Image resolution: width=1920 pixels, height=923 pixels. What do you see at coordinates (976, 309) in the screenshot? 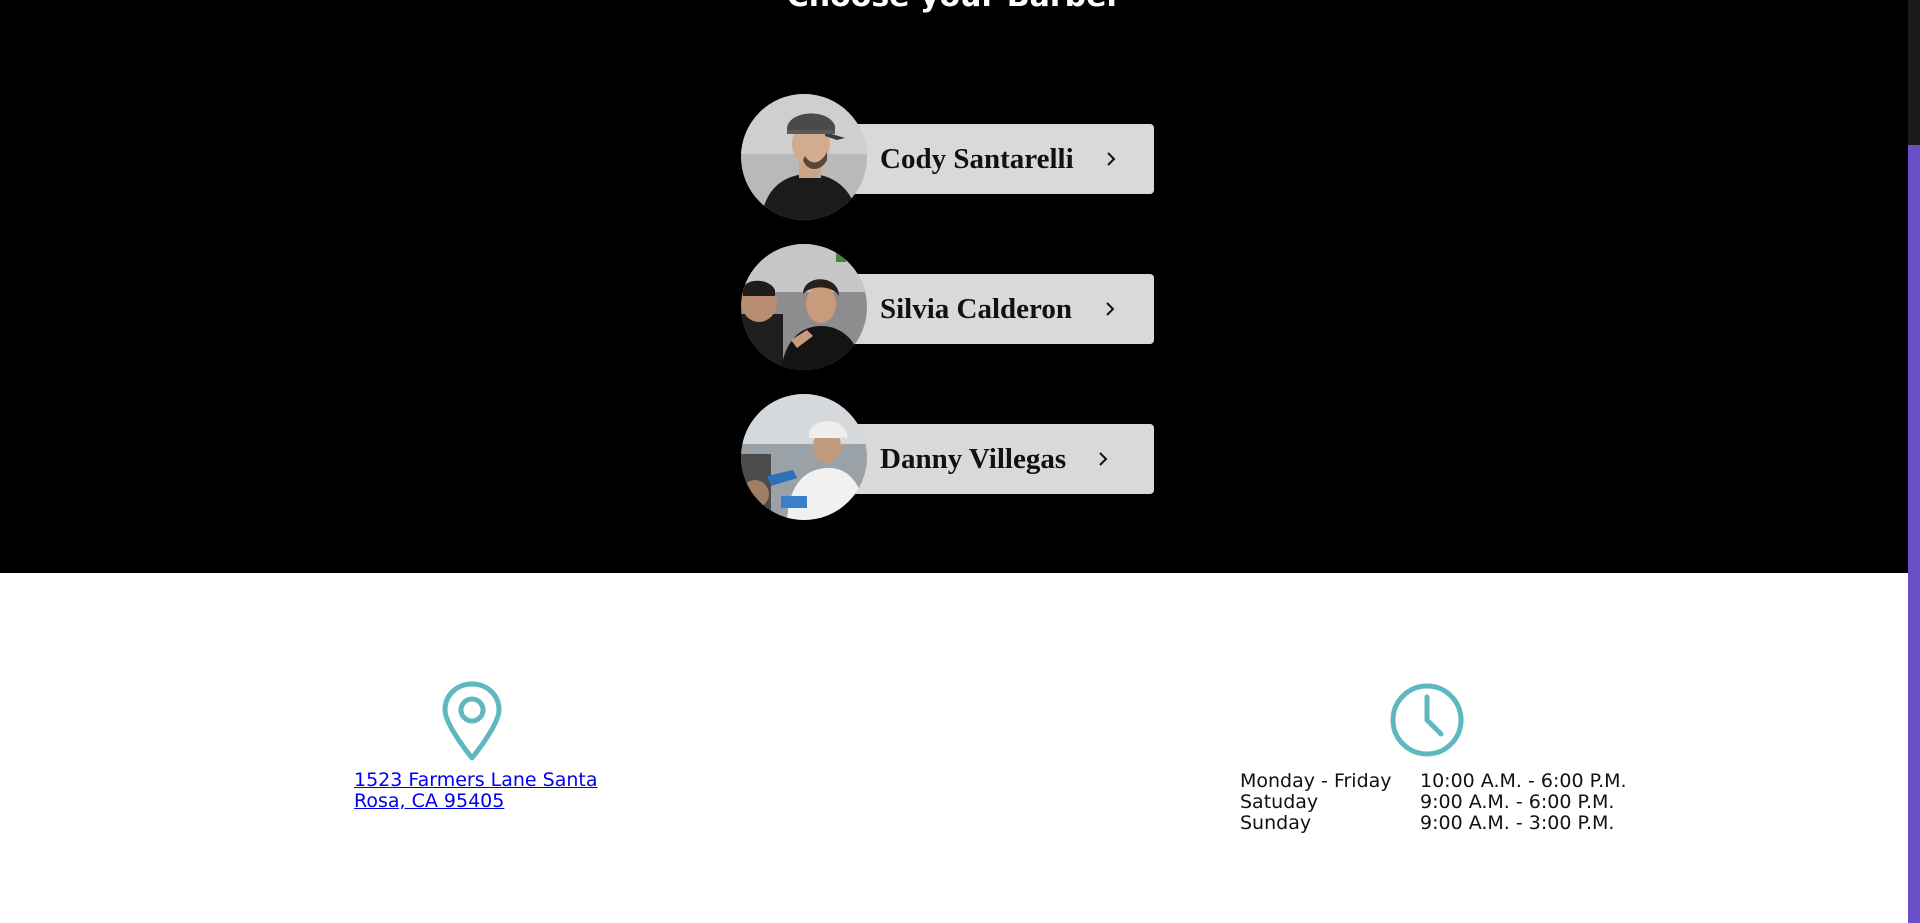
I see `barber-name: Silvia Calderon` at bounding box center [976, 309].